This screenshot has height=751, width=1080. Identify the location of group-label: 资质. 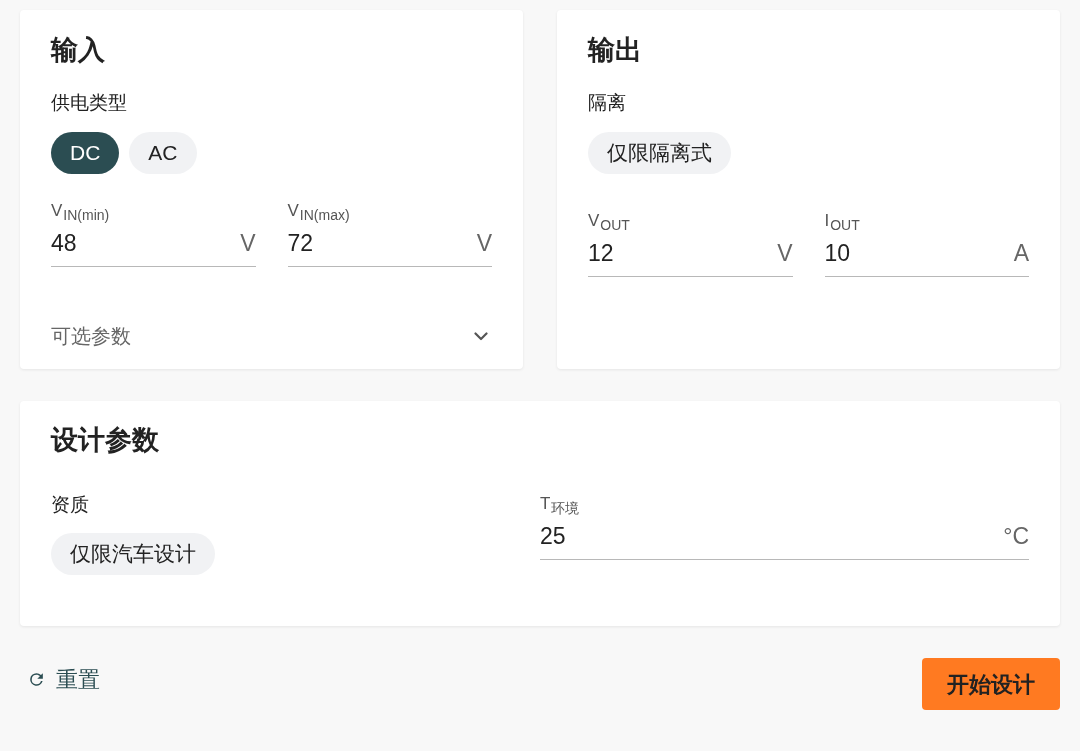
(70, 505).